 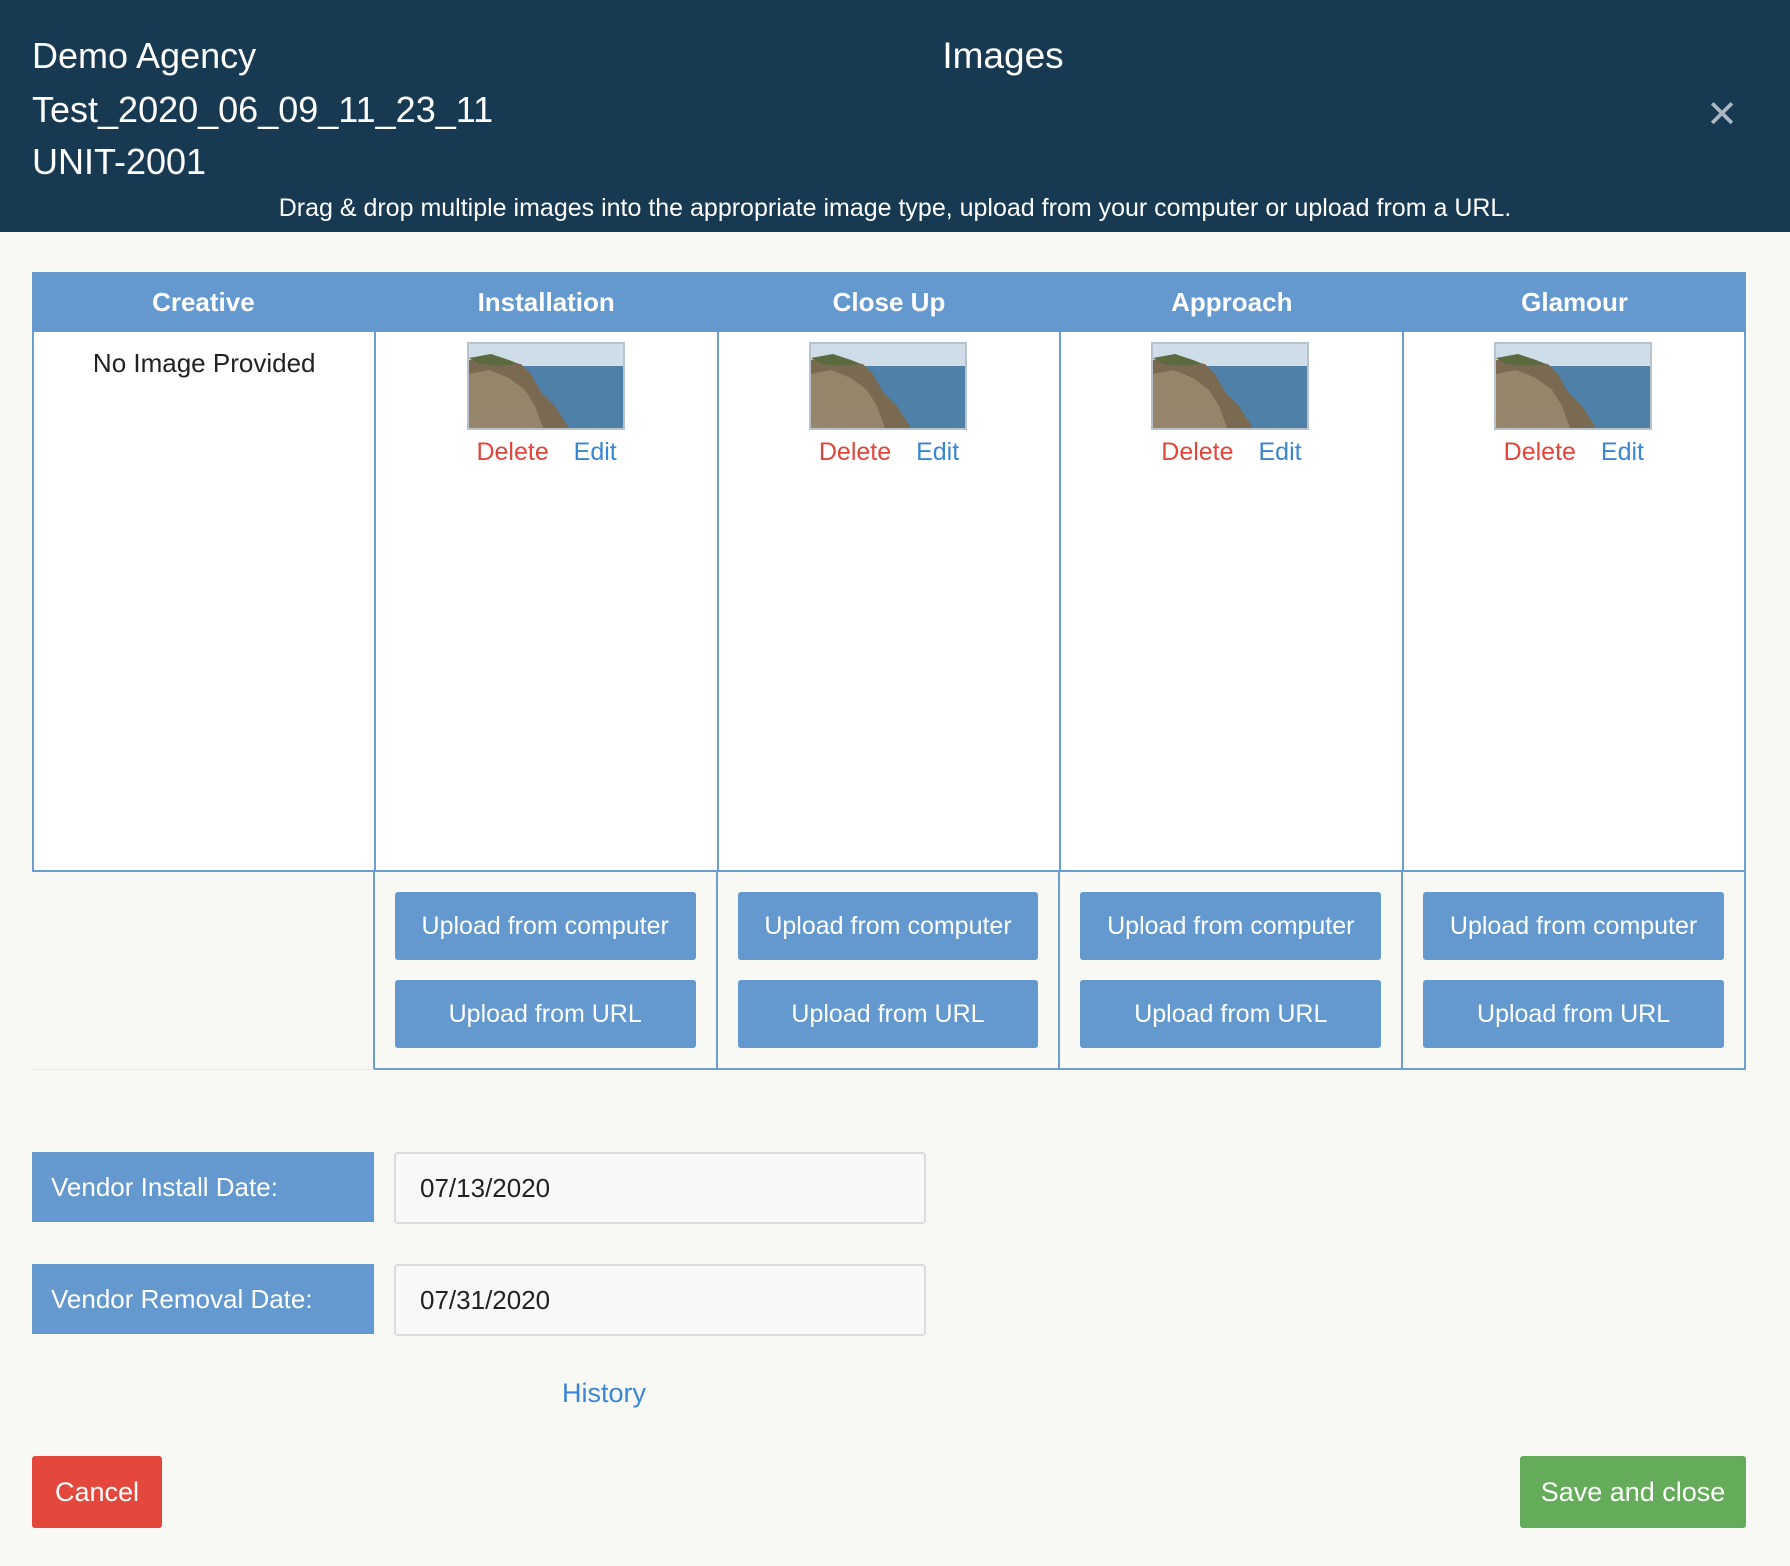 I want to click on column-header-glamour: Glamour, so click(x=1575, y=301).